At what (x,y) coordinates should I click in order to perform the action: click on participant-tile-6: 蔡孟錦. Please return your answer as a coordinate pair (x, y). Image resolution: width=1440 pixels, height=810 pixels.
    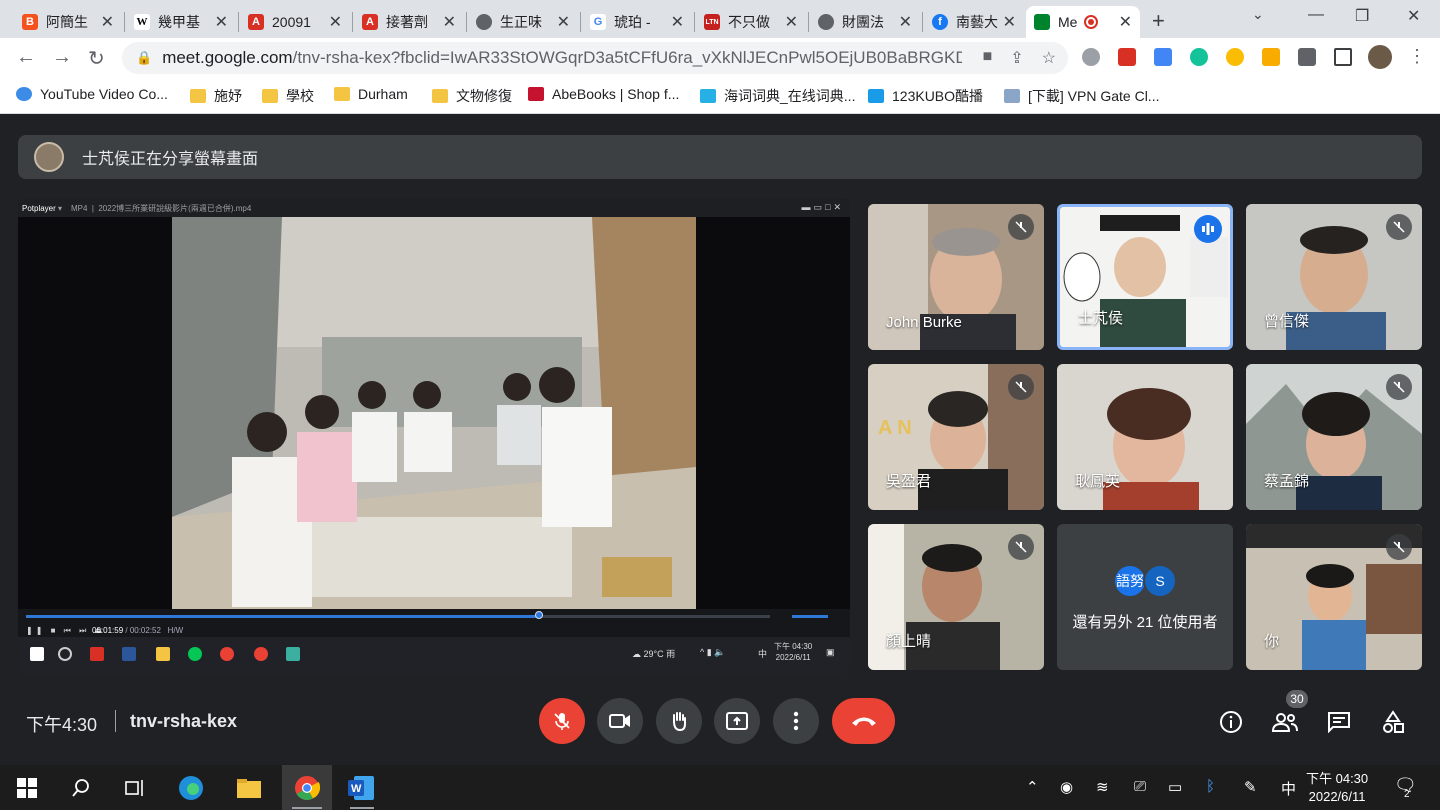
    Looking at the image, I should click on (1334, 437).